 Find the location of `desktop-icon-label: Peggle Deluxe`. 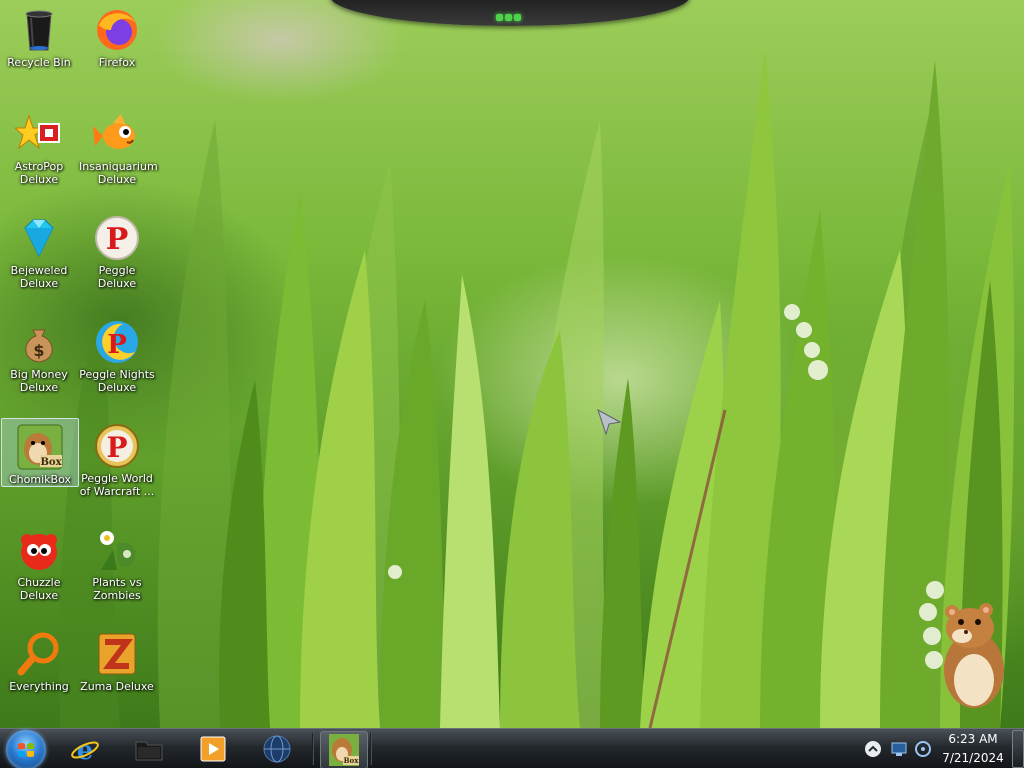

desktop-icon-label: Peggle Deluxe is located at coordinates (117, 277).